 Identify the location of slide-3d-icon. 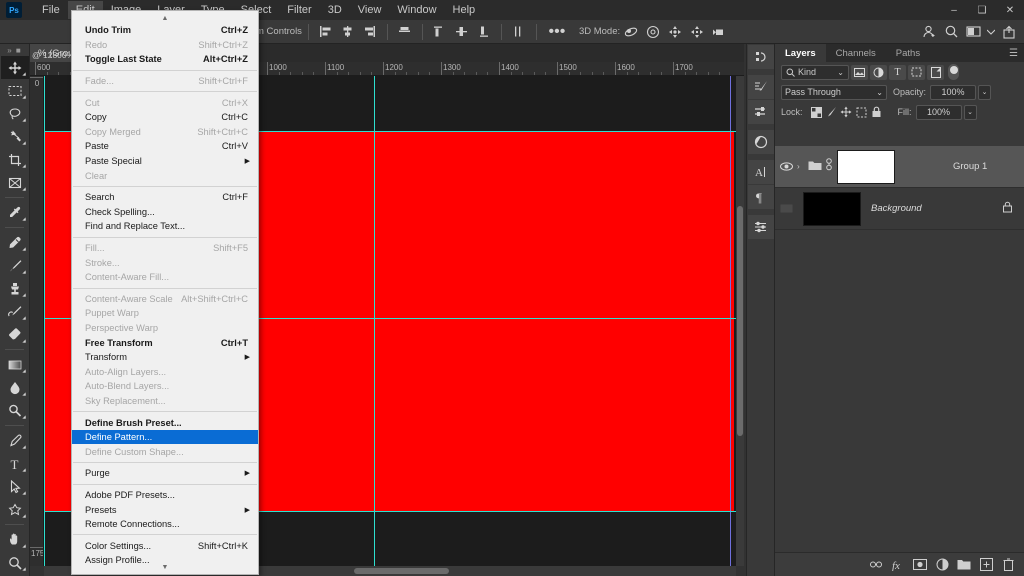
(697, 32).